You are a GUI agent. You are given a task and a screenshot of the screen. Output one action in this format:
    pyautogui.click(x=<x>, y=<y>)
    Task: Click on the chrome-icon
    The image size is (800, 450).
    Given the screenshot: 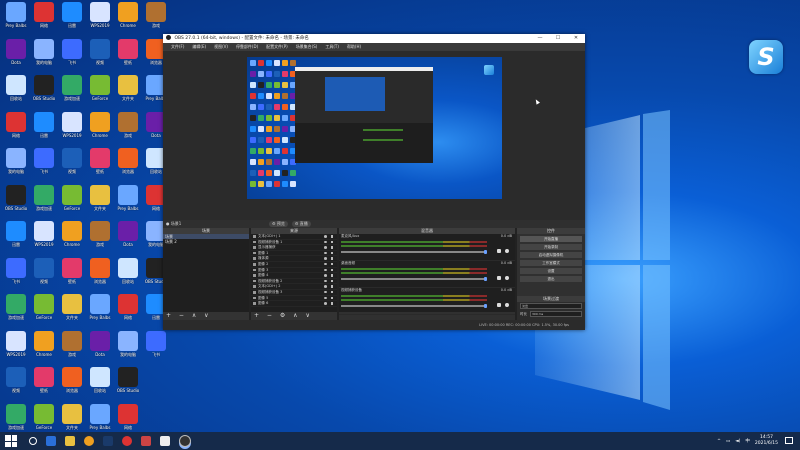 What is the action you would take?
    pyautogui.click(x=89, y=441)
    